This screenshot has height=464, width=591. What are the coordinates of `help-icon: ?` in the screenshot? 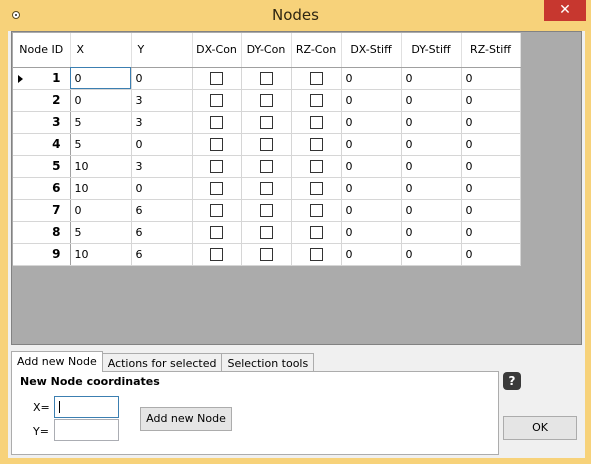 It's located at (512, 381).